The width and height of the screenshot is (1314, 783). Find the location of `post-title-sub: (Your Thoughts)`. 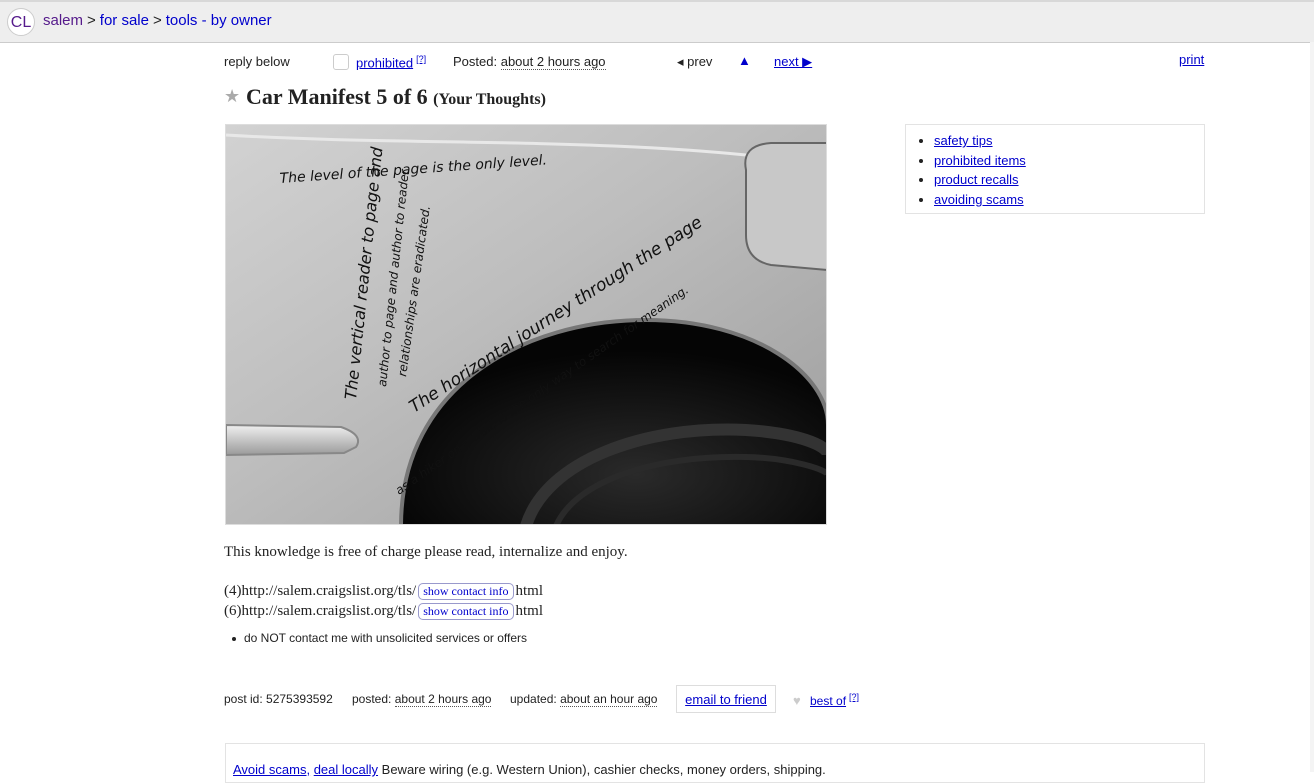

post-title-sub: (Your Thoughts) is located at coordinates (489, 99).